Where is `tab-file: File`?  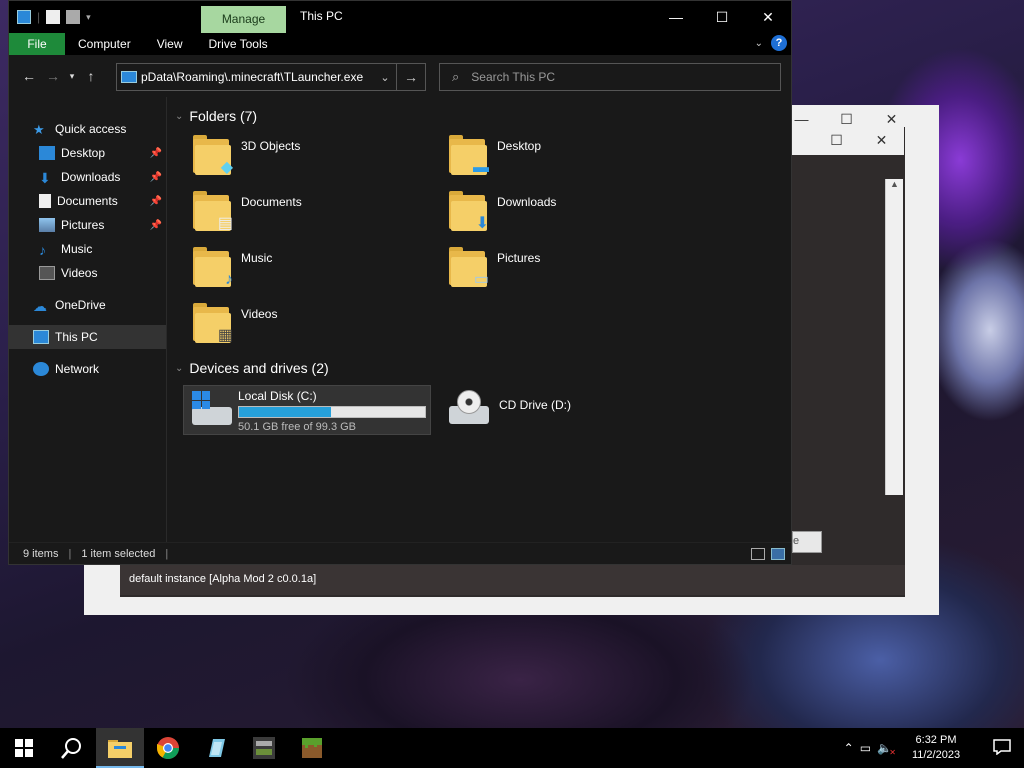 tab-file: File is located at coordinates (37, 44).